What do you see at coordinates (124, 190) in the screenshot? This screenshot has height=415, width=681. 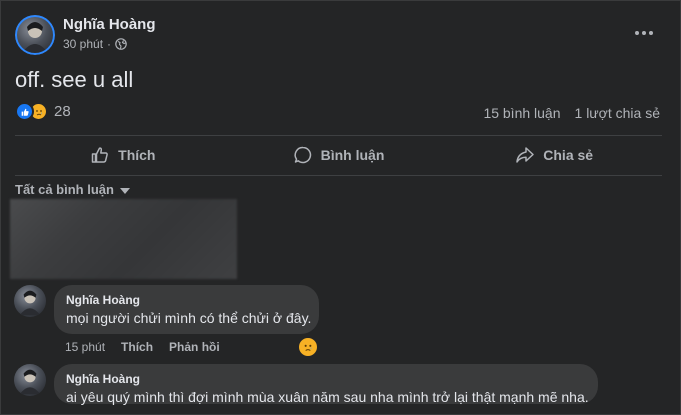 I see `caret-down-icon` at bounding box center [124, 190].